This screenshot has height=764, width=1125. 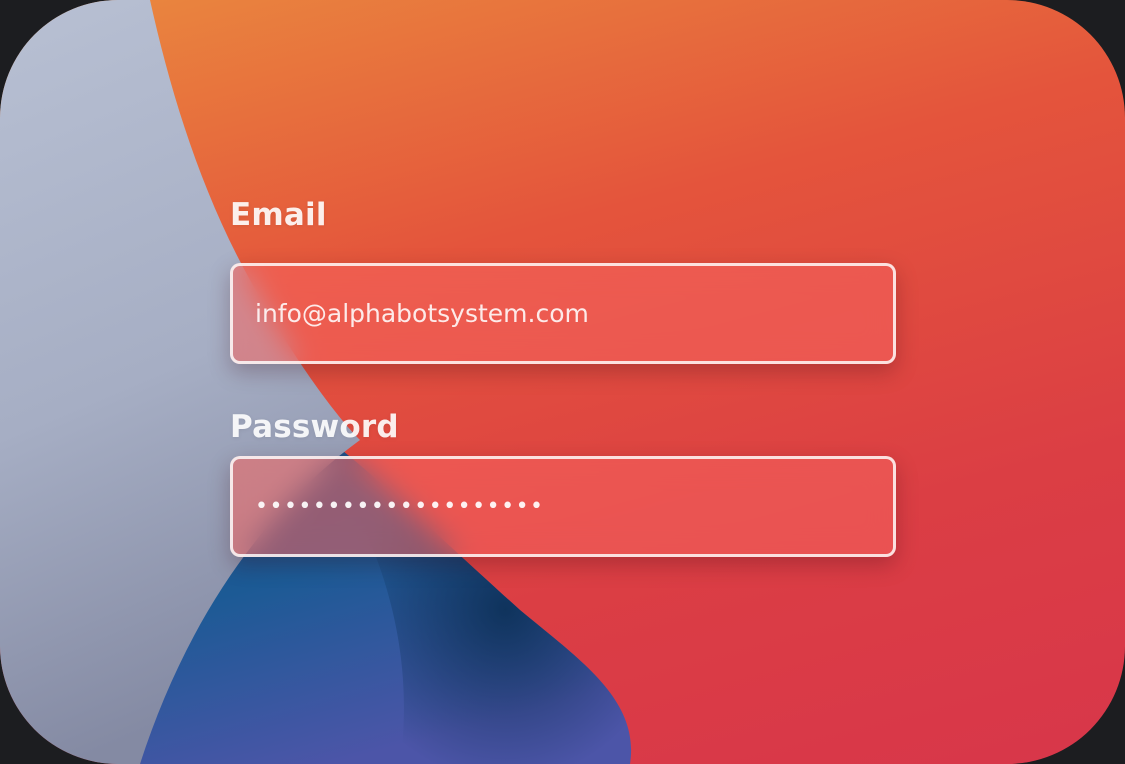 I want to click on password-field: ••••••••••••••••••••, so click(x=563, y=506).